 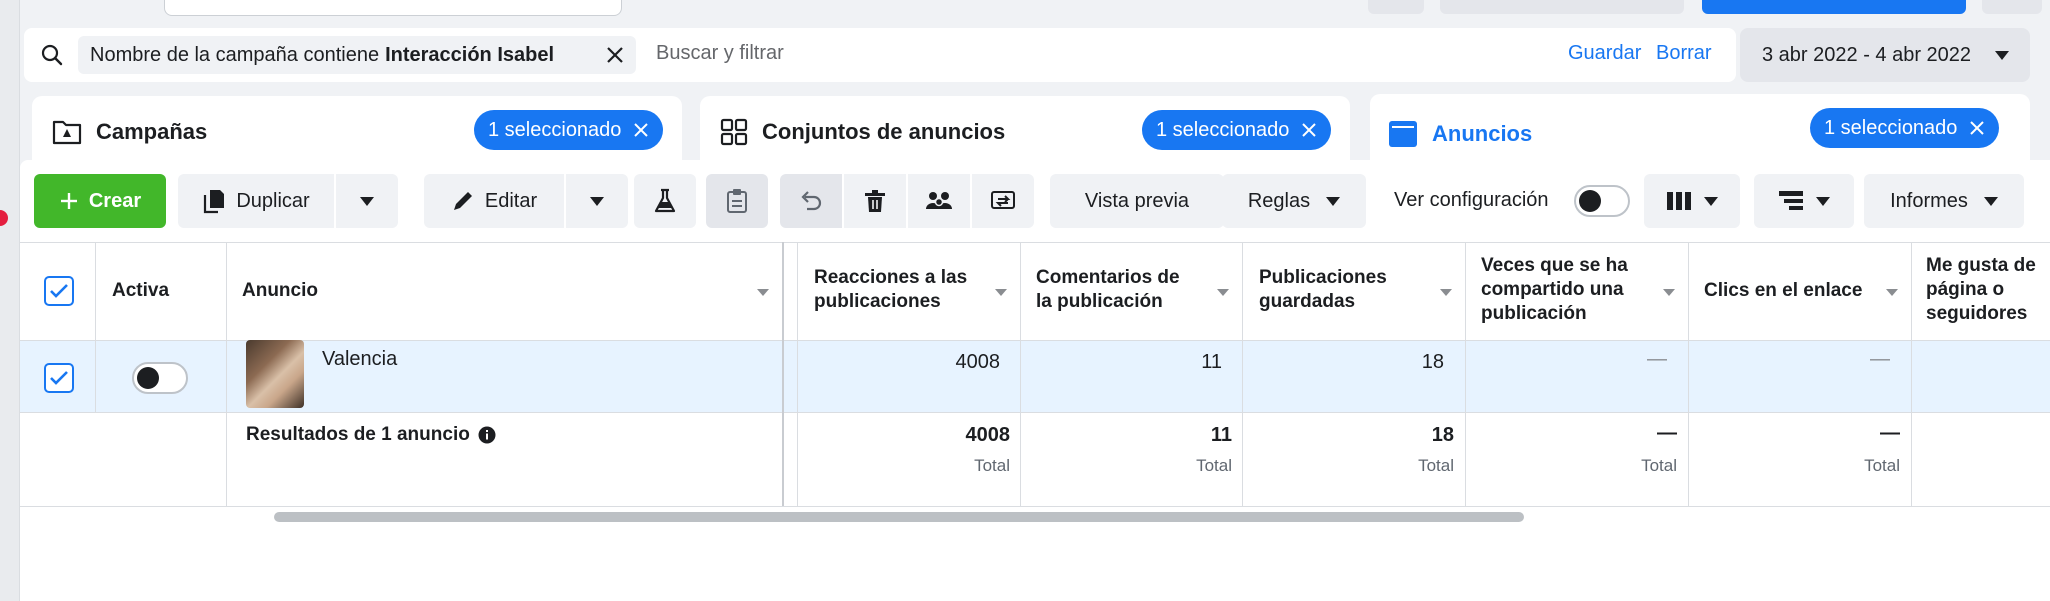 What do you see at coordinates (1692, 201) in the screenshot?
I see `columns-button` at bounding box center [1692, 201].